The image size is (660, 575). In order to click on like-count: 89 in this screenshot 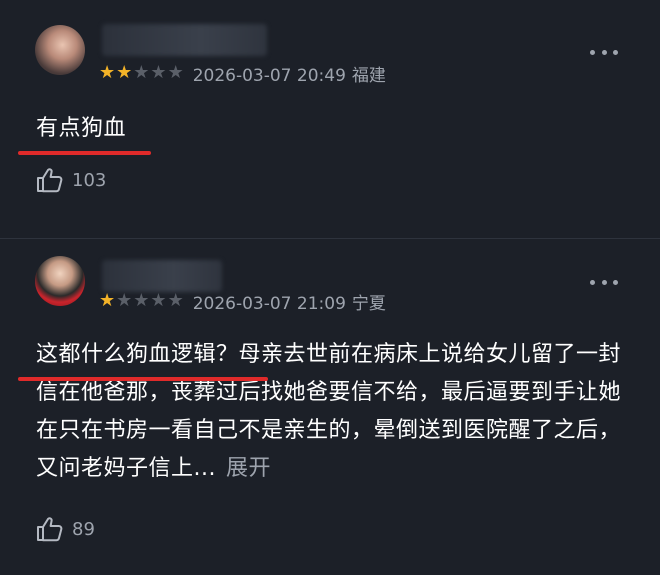, I will do `click(83, 529)`.